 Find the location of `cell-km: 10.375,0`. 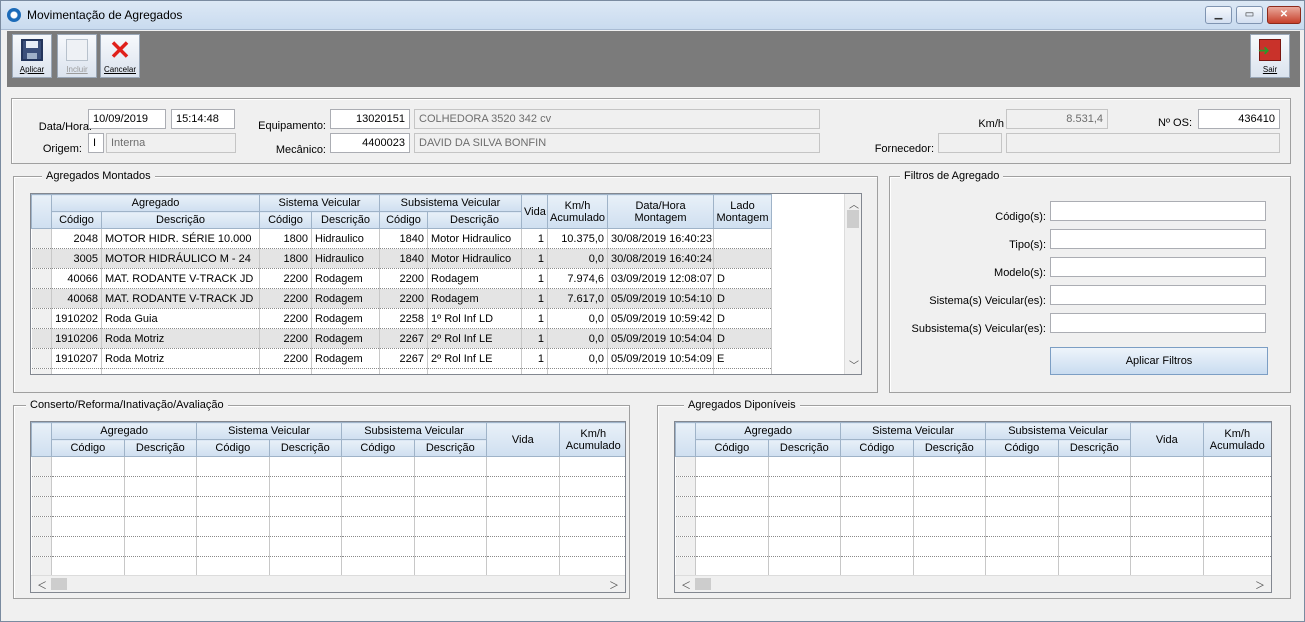

cell-km: 10.375,0 is located at coordinates (578, 238).